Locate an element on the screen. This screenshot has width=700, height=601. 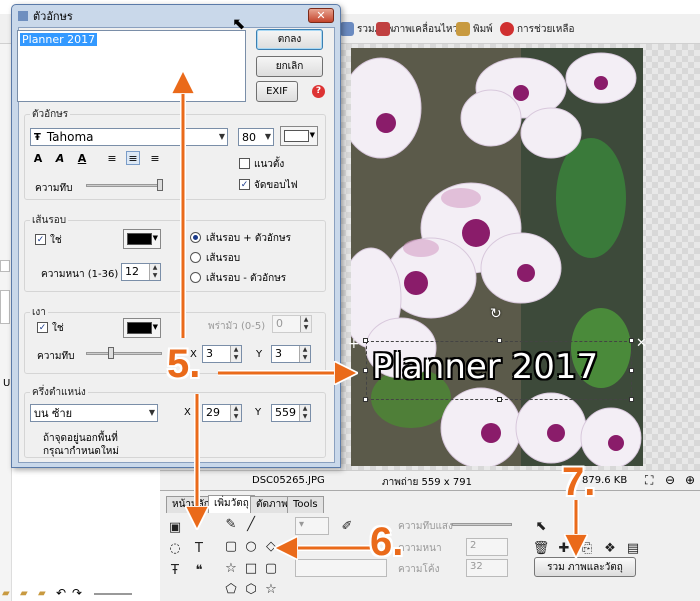
step-7-label: 7. is located at coordinates (579, 482).